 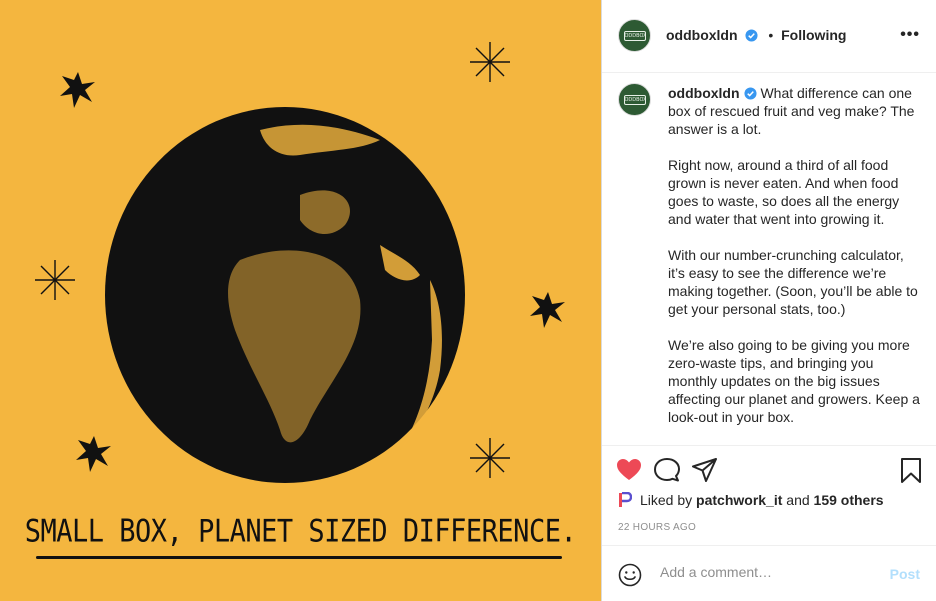 I want to click on header-name-row: oddboxldn • Following, so click(x=756, y=35).